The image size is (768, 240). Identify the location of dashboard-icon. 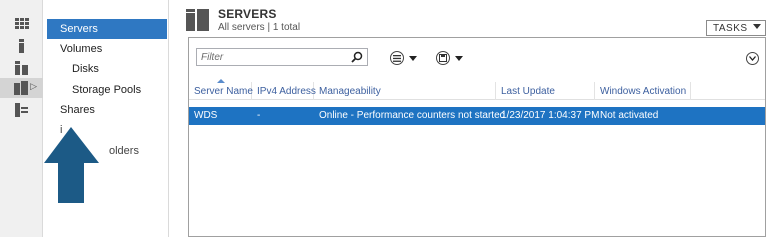
(21, 24).